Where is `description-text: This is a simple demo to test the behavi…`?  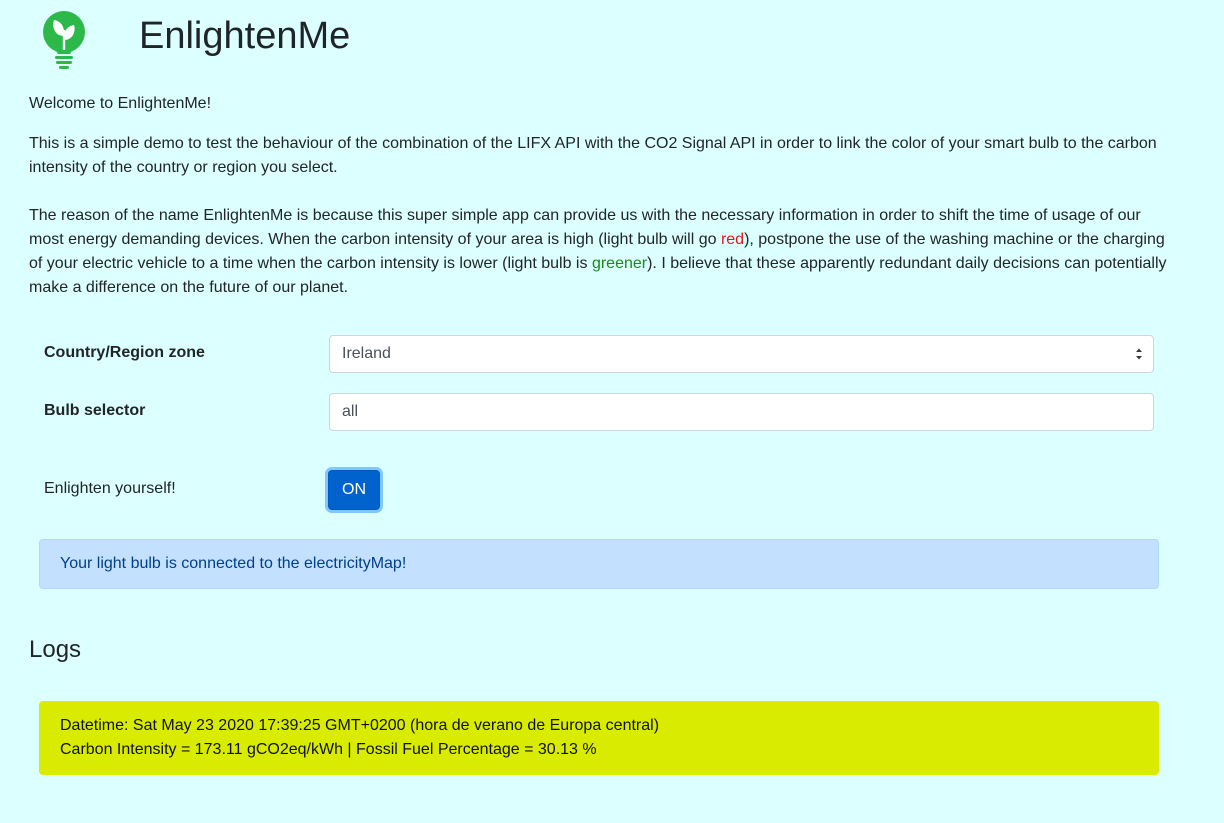
description-text: This is a simple demo to test the behavi… is located at coordinates (593, 155).